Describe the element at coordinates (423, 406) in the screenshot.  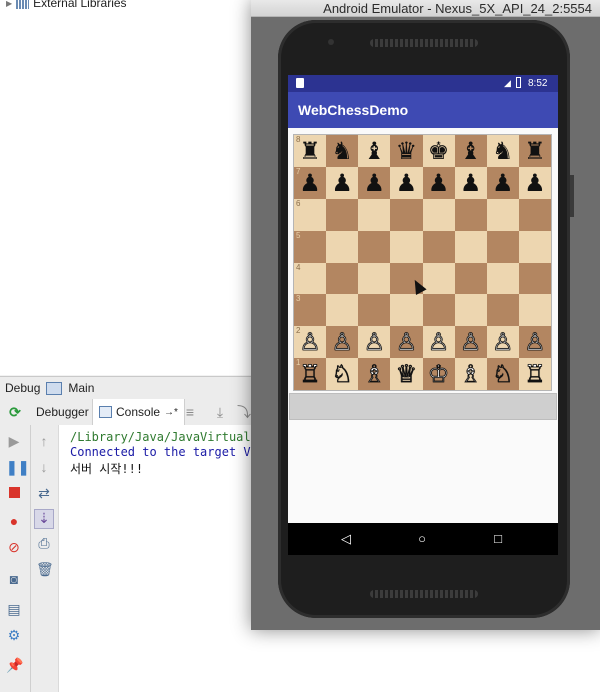
I see `button-area` at that location.